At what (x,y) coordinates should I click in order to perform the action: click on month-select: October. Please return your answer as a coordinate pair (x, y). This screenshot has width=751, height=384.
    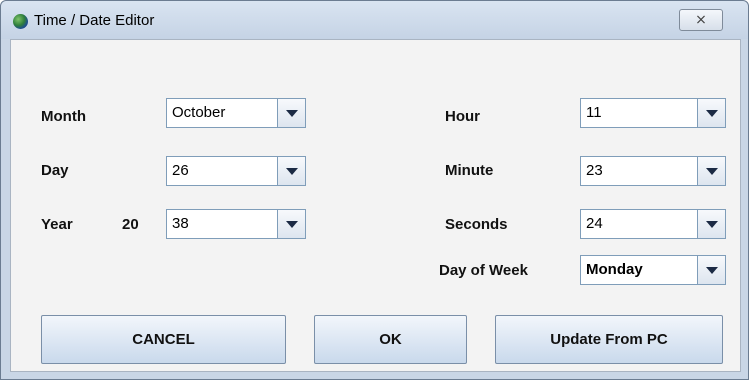
    Looking at the image, I should click on (236, 113).